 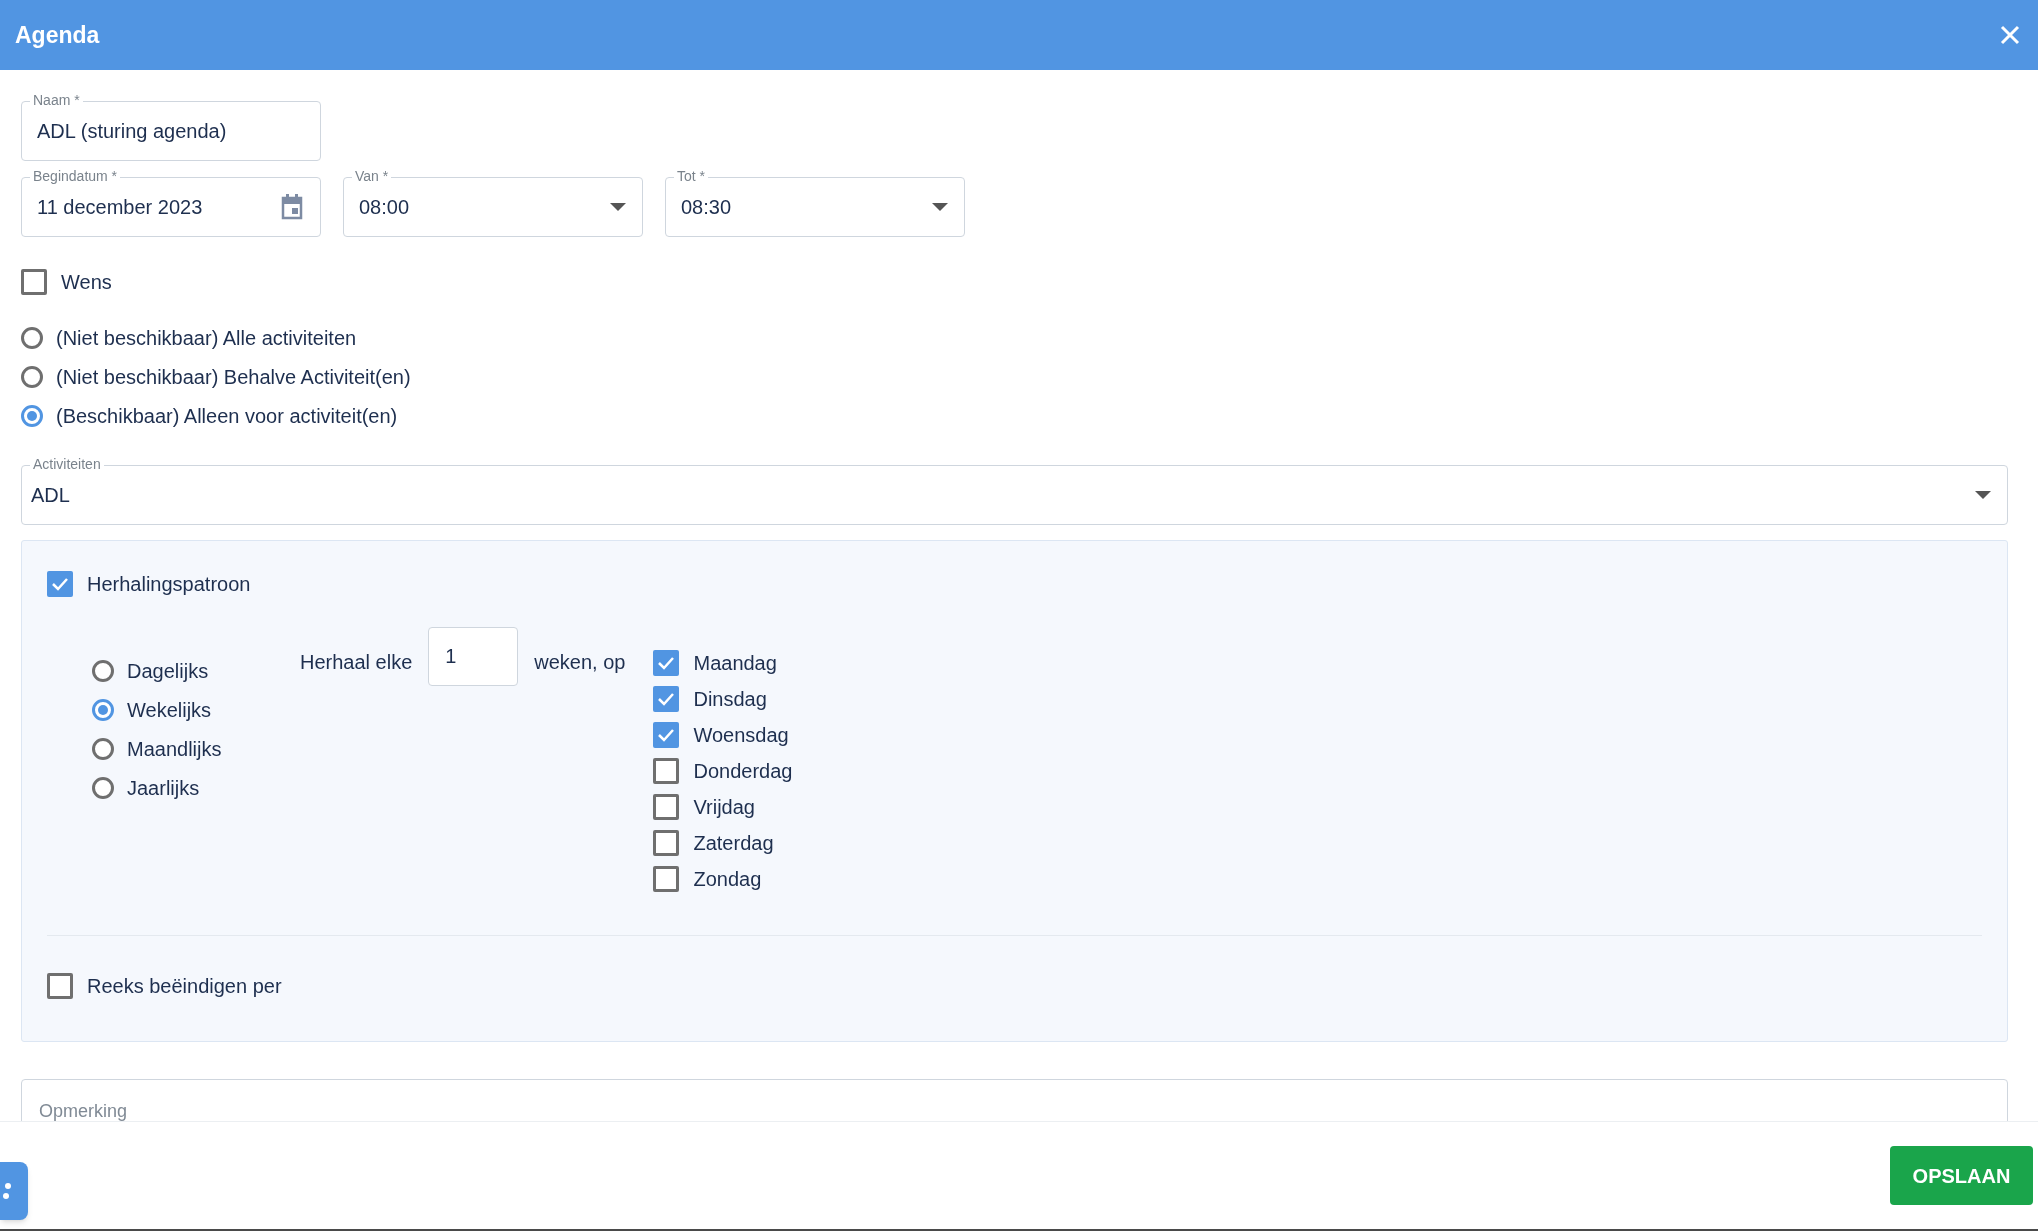 I want to click on field-label: Naam *, so click(x=56, y=100).